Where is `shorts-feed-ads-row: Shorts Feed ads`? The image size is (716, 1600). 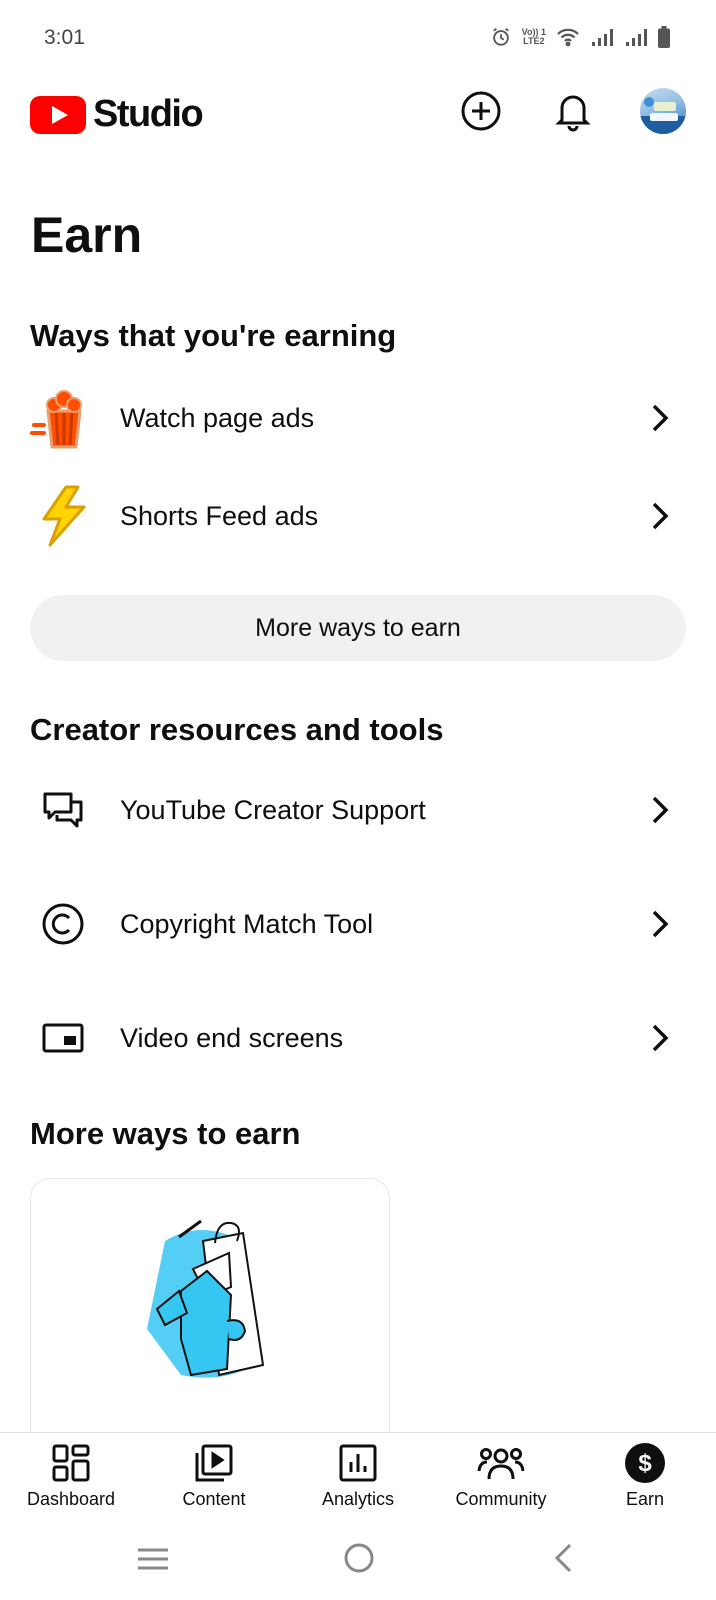
shorts-feed-ads-row: Shorts Feed ads is located at coordinates (358, 516).